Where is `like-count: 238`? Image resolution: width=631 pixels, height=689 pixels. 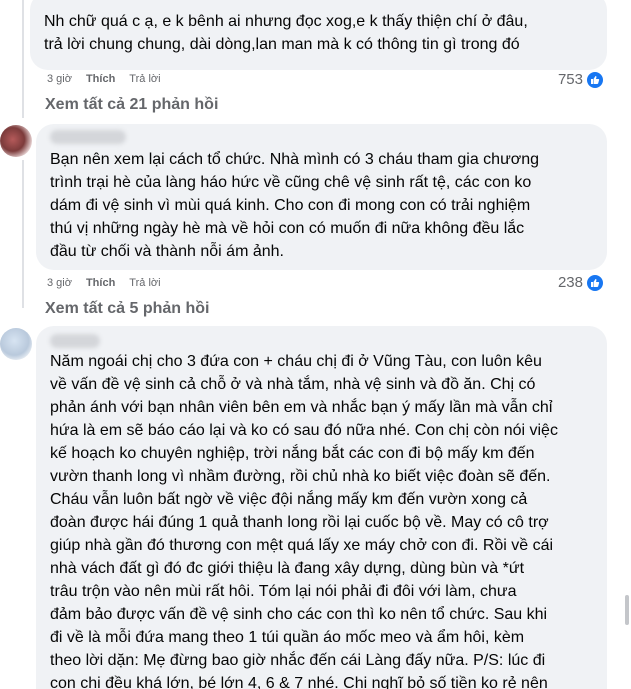
like-count: 238 is located at coordinates (570, 282).